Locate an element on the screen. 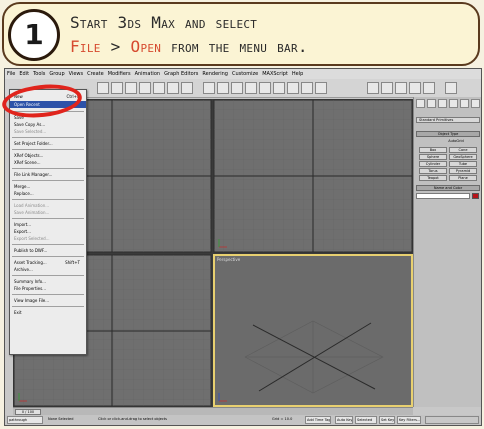  auto-key-button: Auto Key is located at coordinates (344, 420).